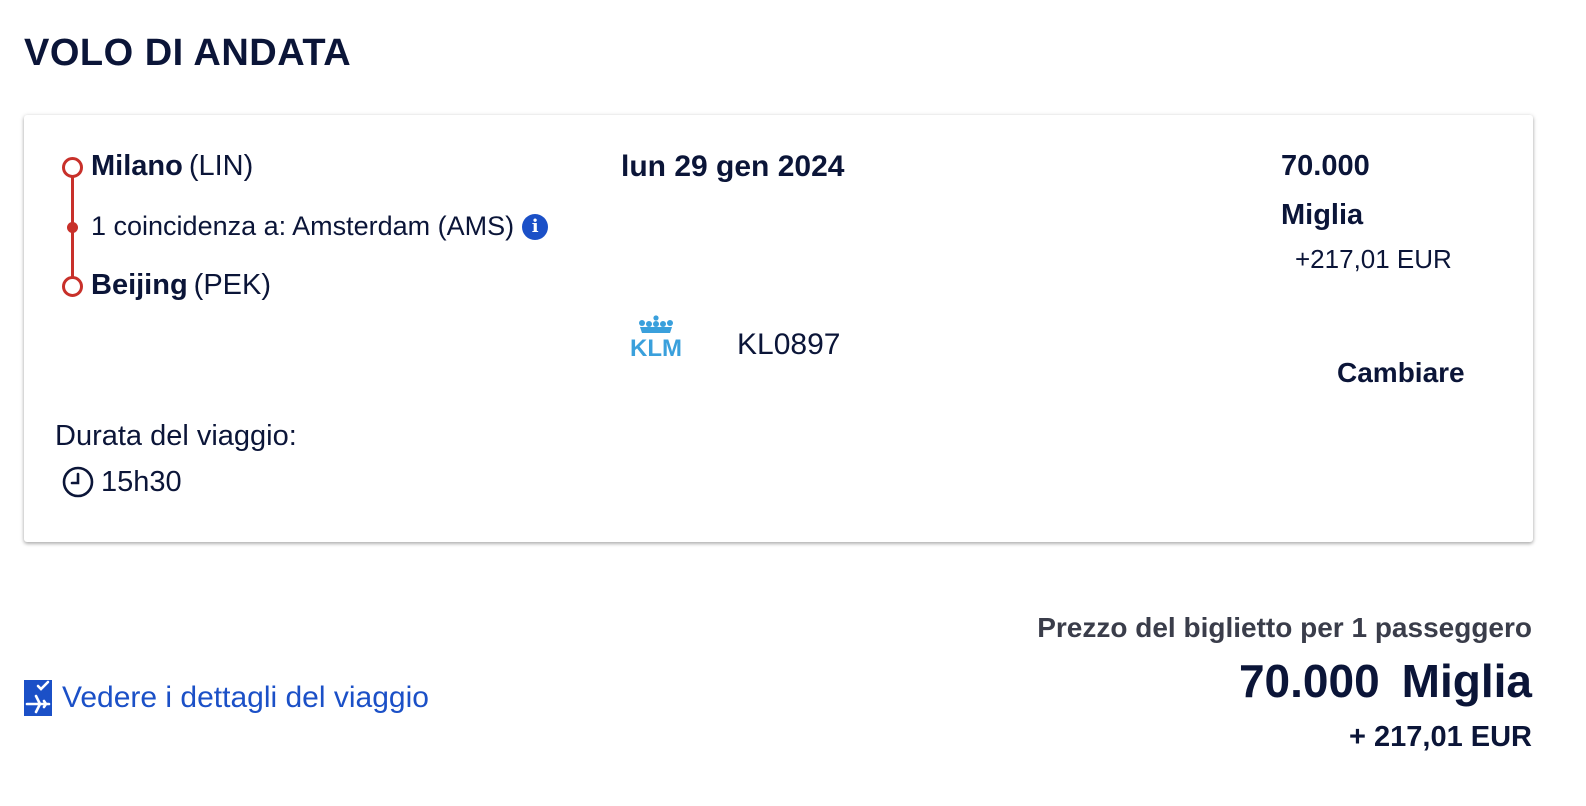 The width and height of the screenshot is (1586, 806). I want to click on trip-details-label: Vedere i dettagli del viaggio, so click(245, 698).